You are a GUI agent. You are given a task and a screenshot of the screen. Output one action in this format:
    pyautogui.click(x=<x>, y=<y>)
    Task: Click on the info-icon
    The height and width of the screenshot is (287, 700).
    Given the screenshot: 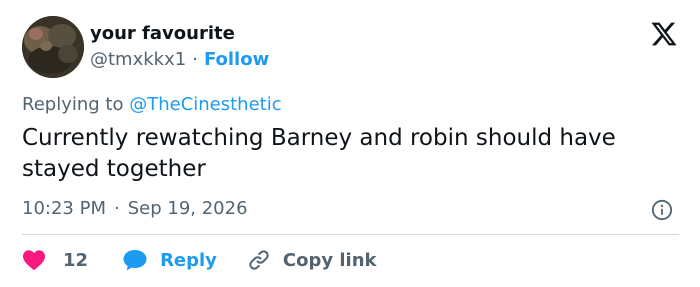 What is the action you would take?
    pyautogui.click(x=662, y=210)
    